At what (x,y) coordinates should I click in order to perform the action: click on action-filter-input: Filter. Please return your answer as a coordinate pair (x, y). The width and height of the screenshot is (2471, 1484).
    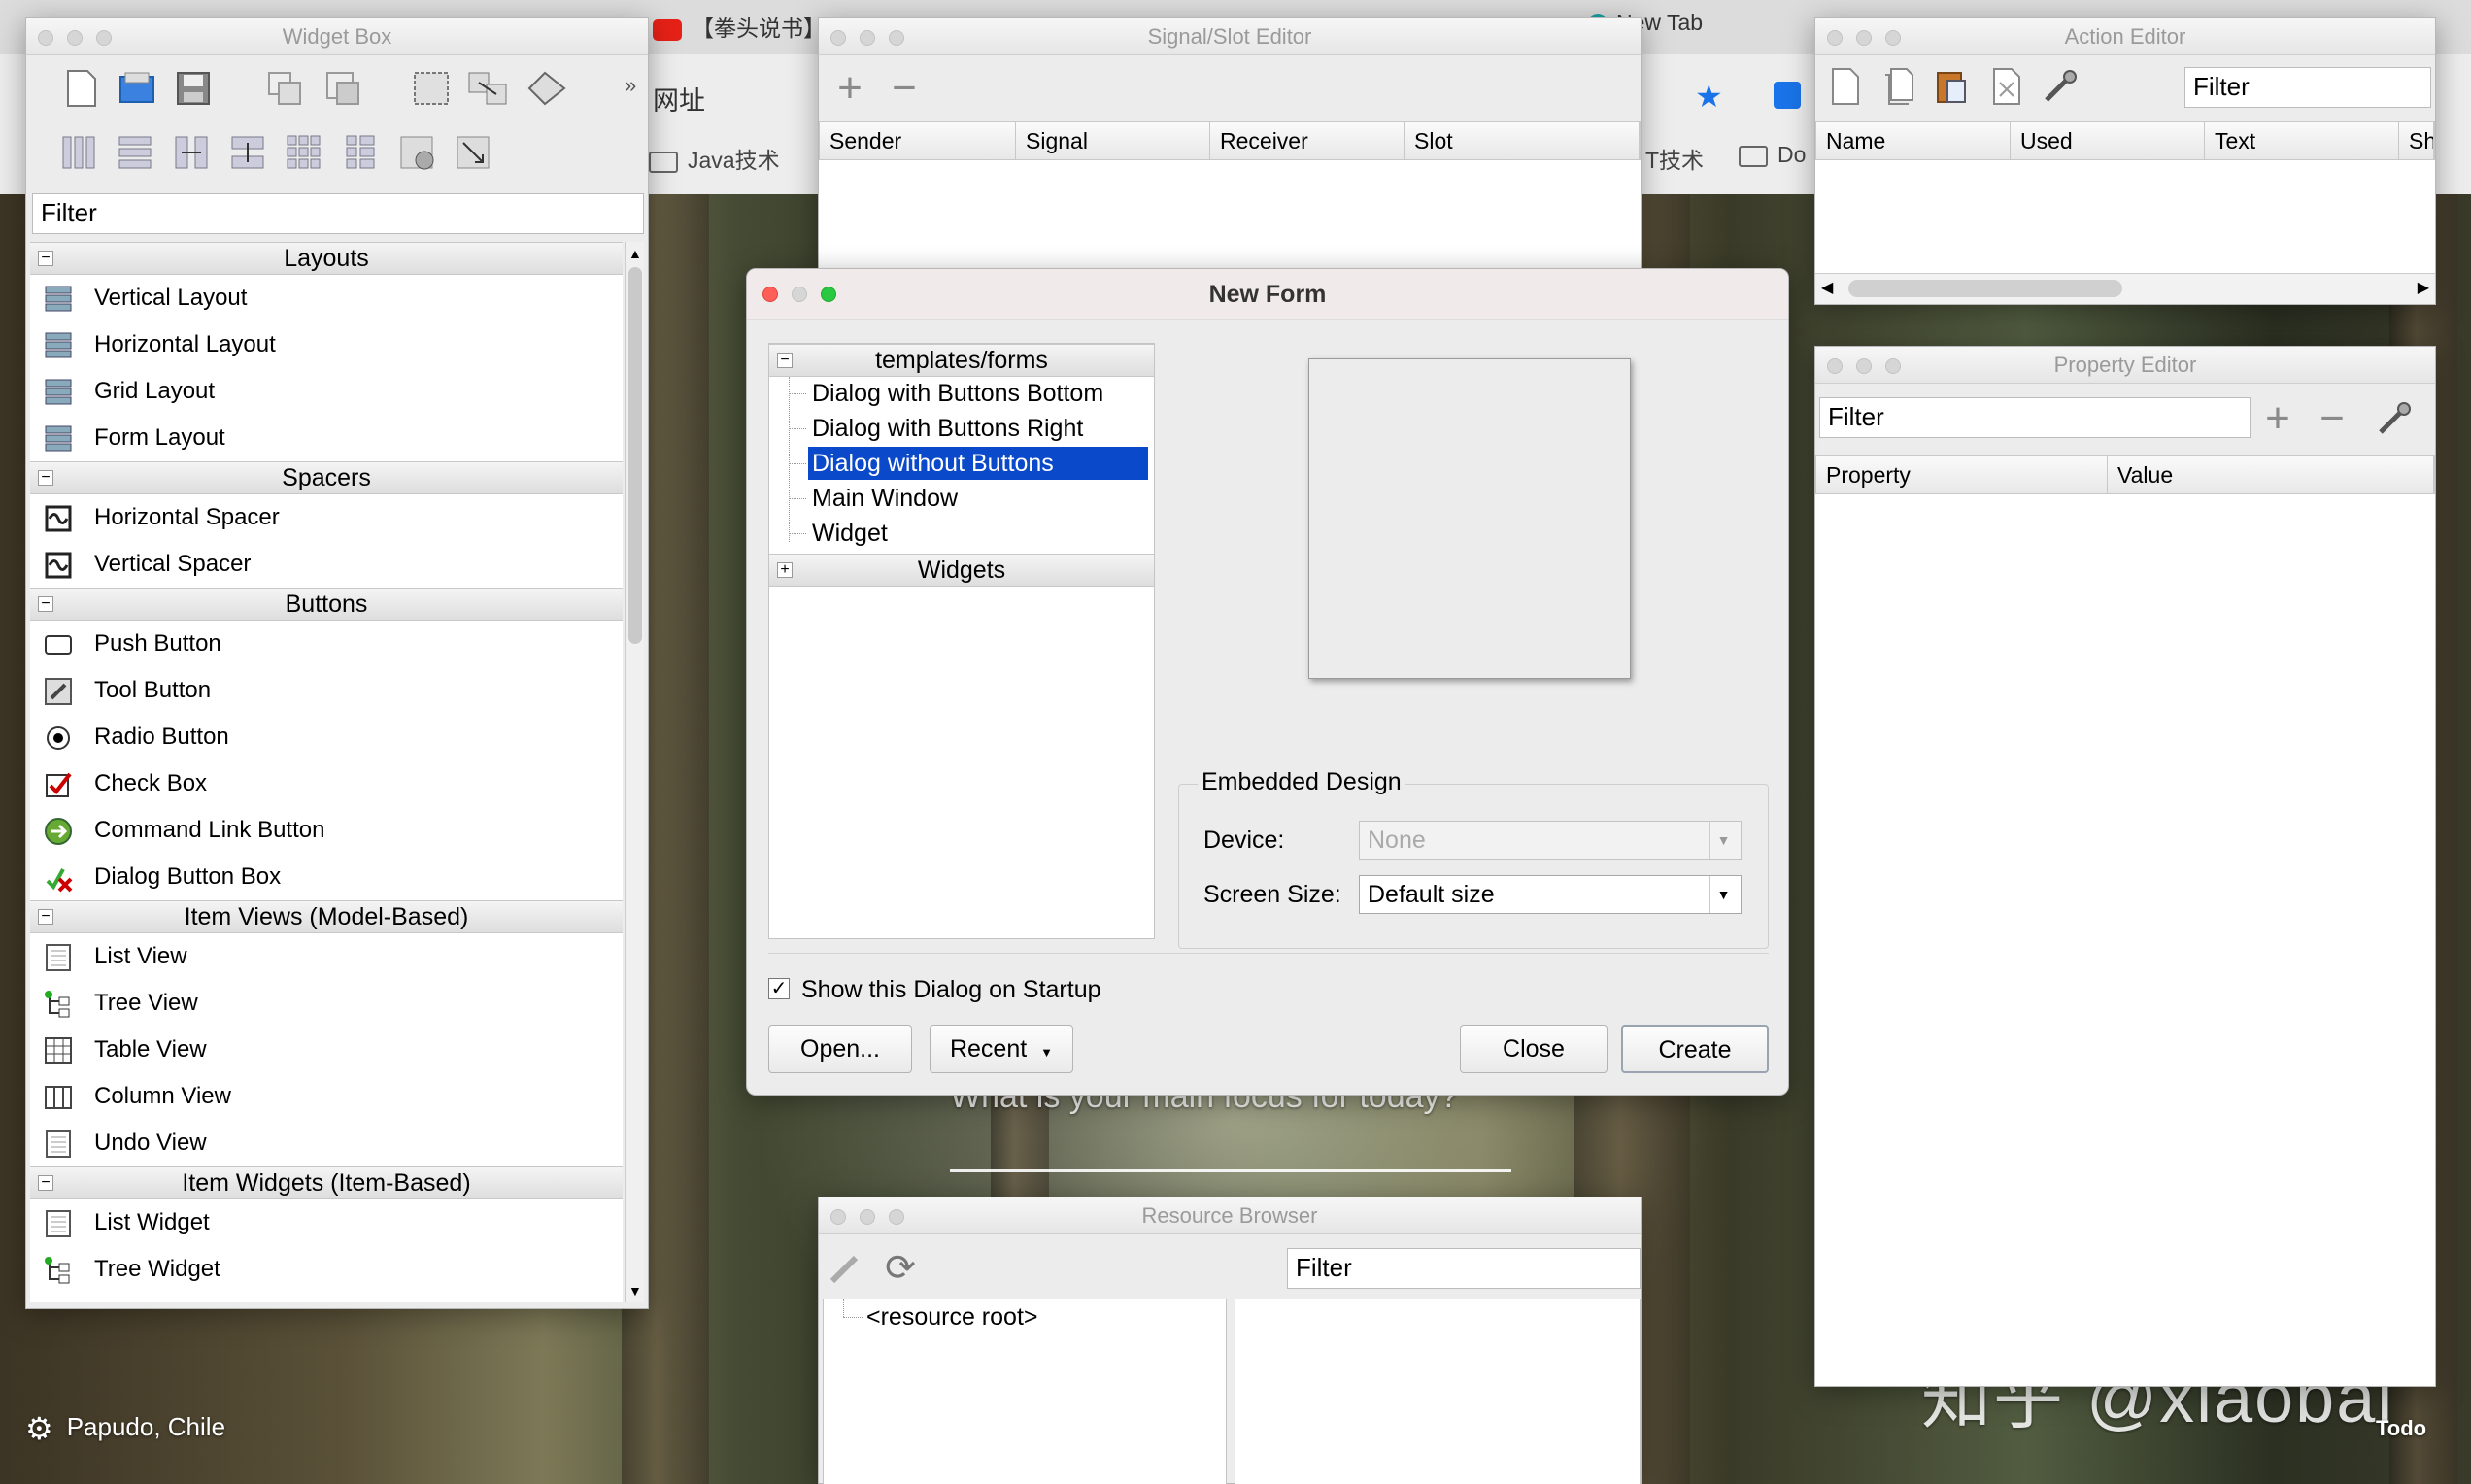
    Looking at the image, I should click on (2307, 88).